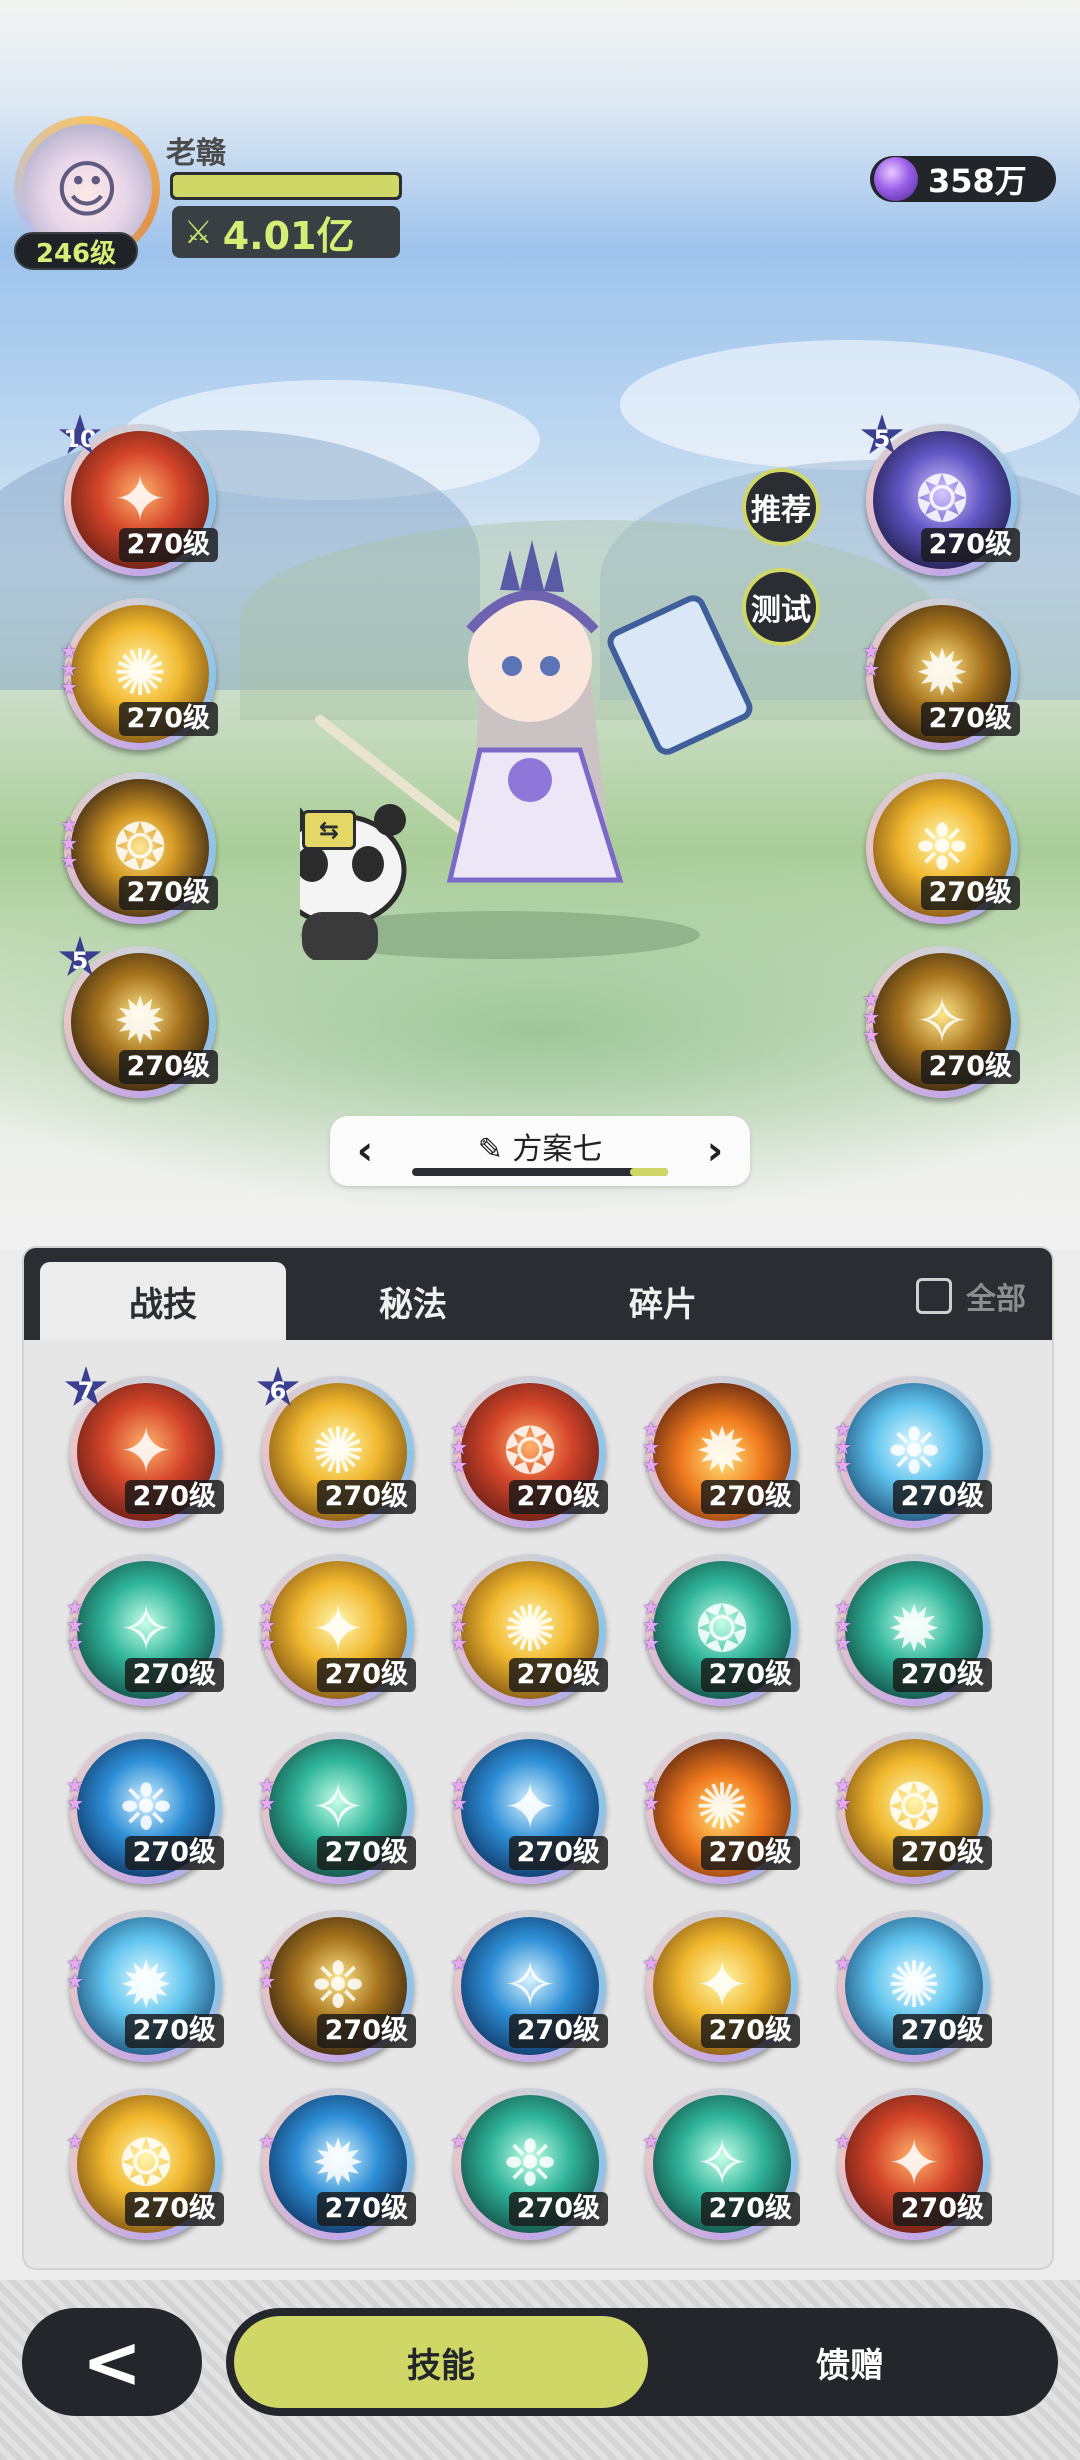  What do you see at coordinates (538, 1294) in the screenshot?
I see `skill-tabs: 战技 秘法 碎片 全部` at bounding box center [538, 1294].